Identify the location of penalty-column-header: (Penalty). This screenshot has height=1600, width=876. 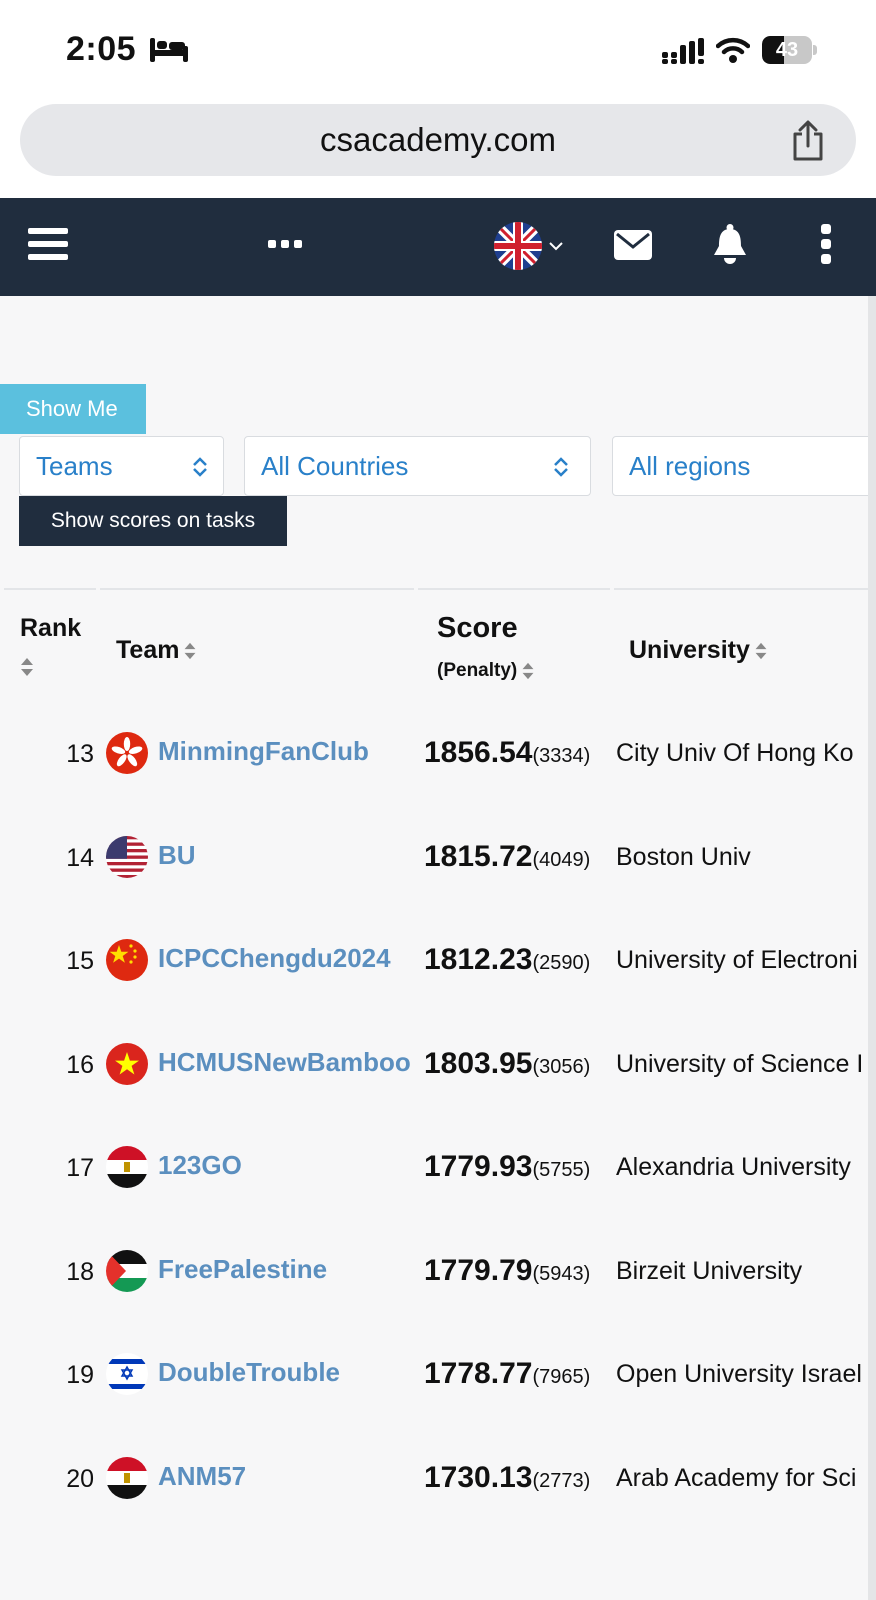
(486, 671).